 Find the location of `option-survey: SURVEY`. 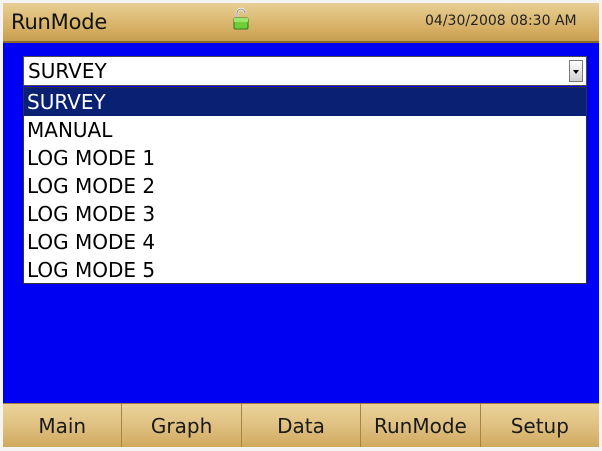

option-survey: SURVEY is located at coordinates (305, 102).